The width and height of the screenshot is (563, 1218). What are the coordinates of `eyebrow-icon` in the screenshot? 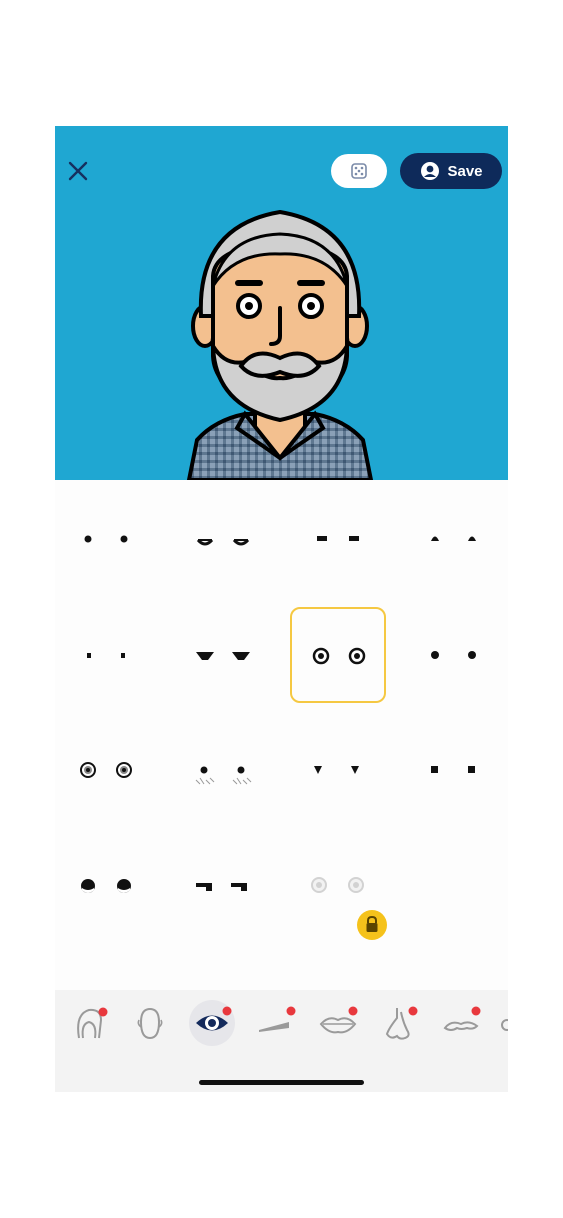 It's located at (277, 1019).